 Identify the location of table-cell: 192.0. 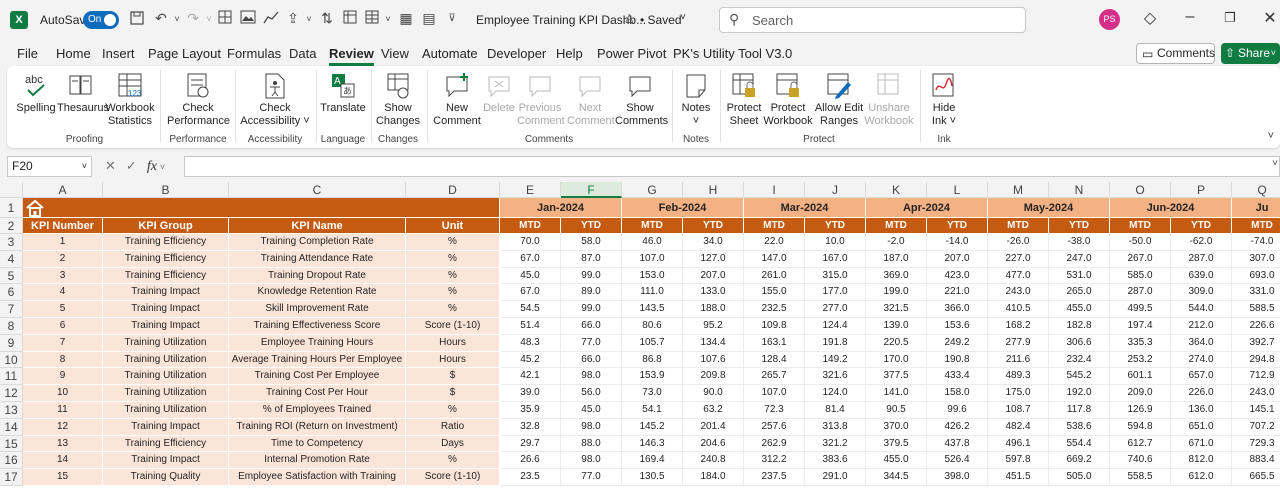
(1079, 393).